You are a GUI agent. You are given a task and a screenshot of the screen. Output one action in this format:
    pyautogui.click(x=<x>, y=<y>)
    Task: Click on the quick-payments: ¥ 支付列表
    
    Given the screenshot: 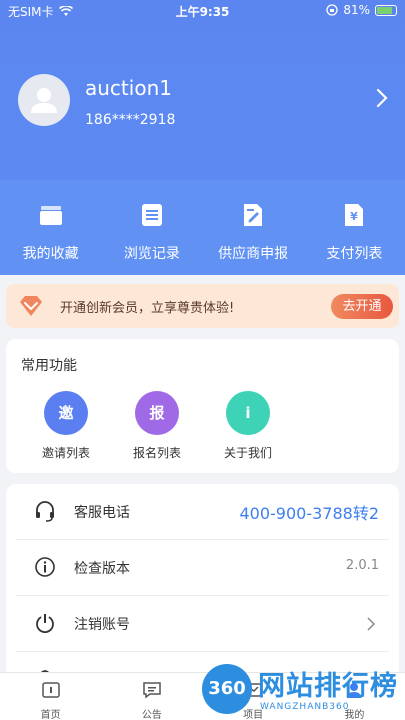 What is the action you would take?
    pyautogui.click(x=354, y=227)
    